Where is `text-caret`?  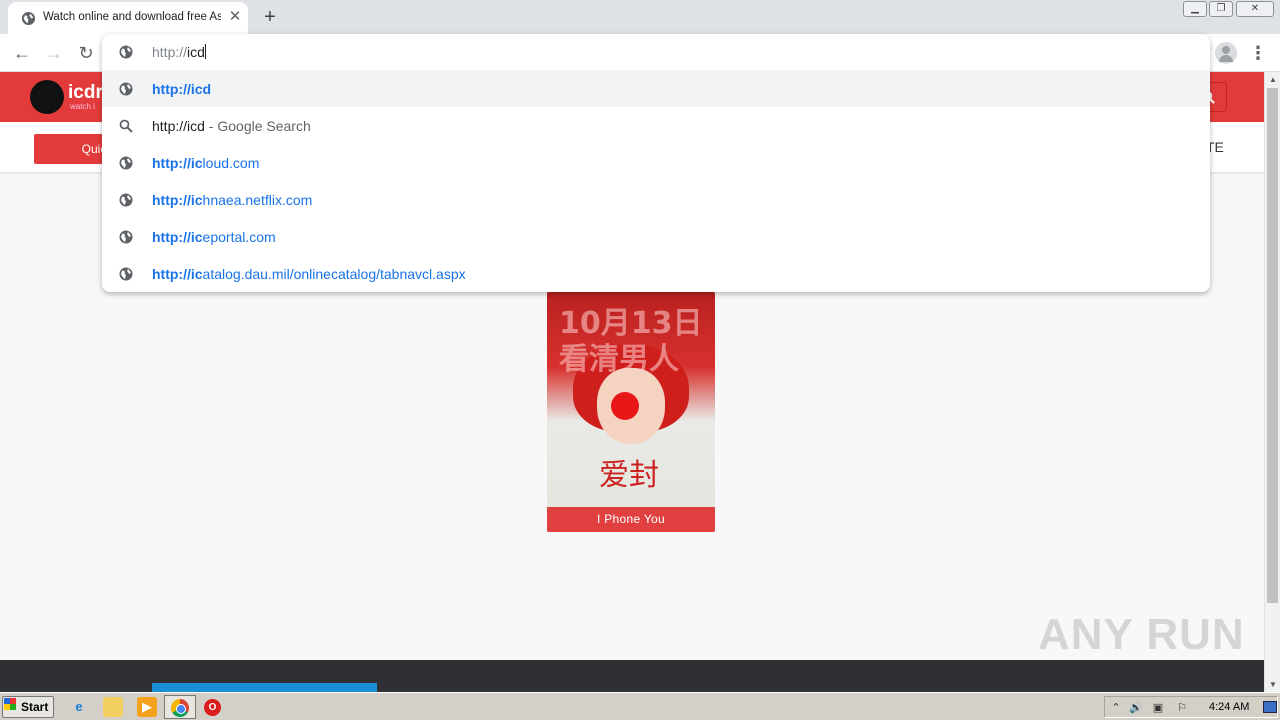 text-caret is located at coordinates (205, 51).